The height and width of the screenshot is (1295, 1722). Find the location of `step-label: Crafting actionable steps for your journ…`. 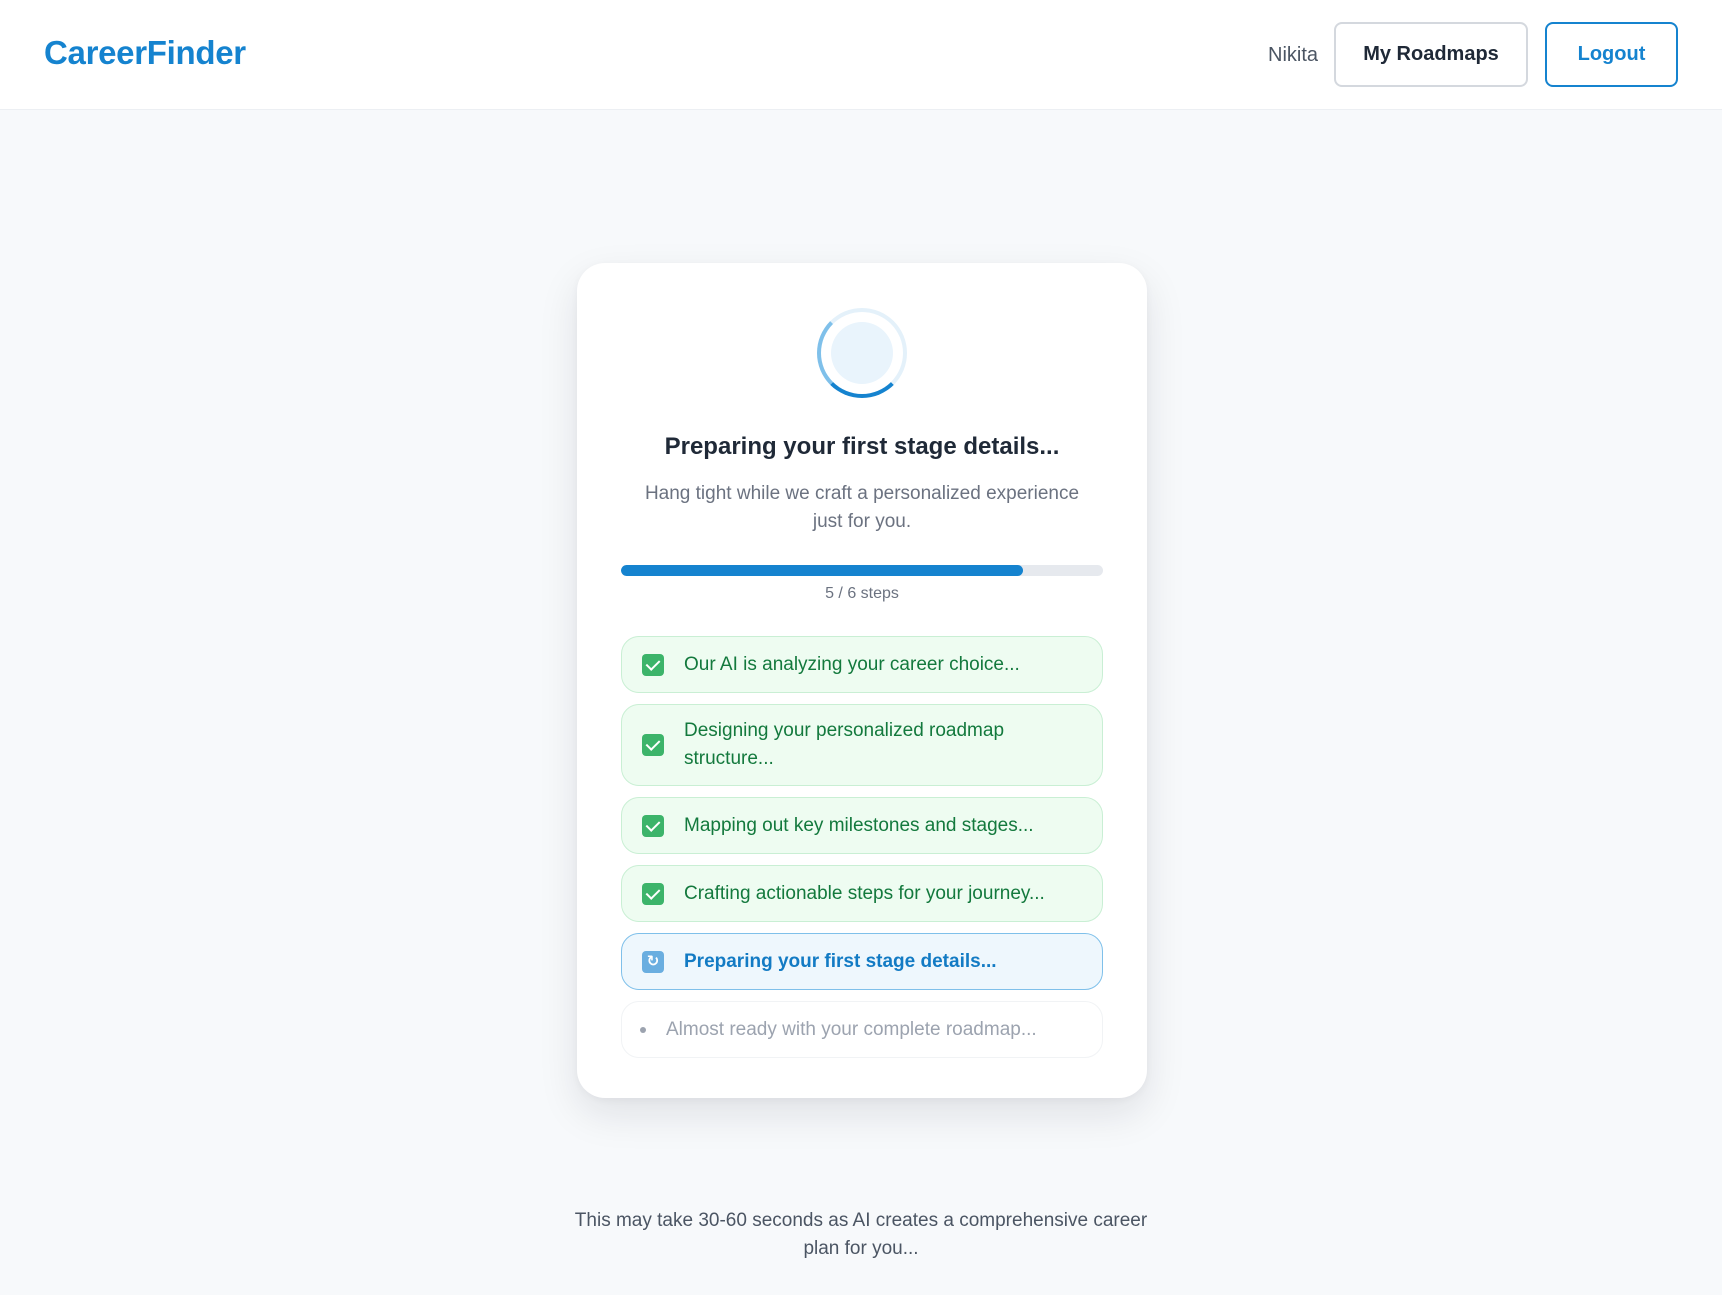

step-label: Crafting actionable steps for your journ… is located at coordinates (864, 893).